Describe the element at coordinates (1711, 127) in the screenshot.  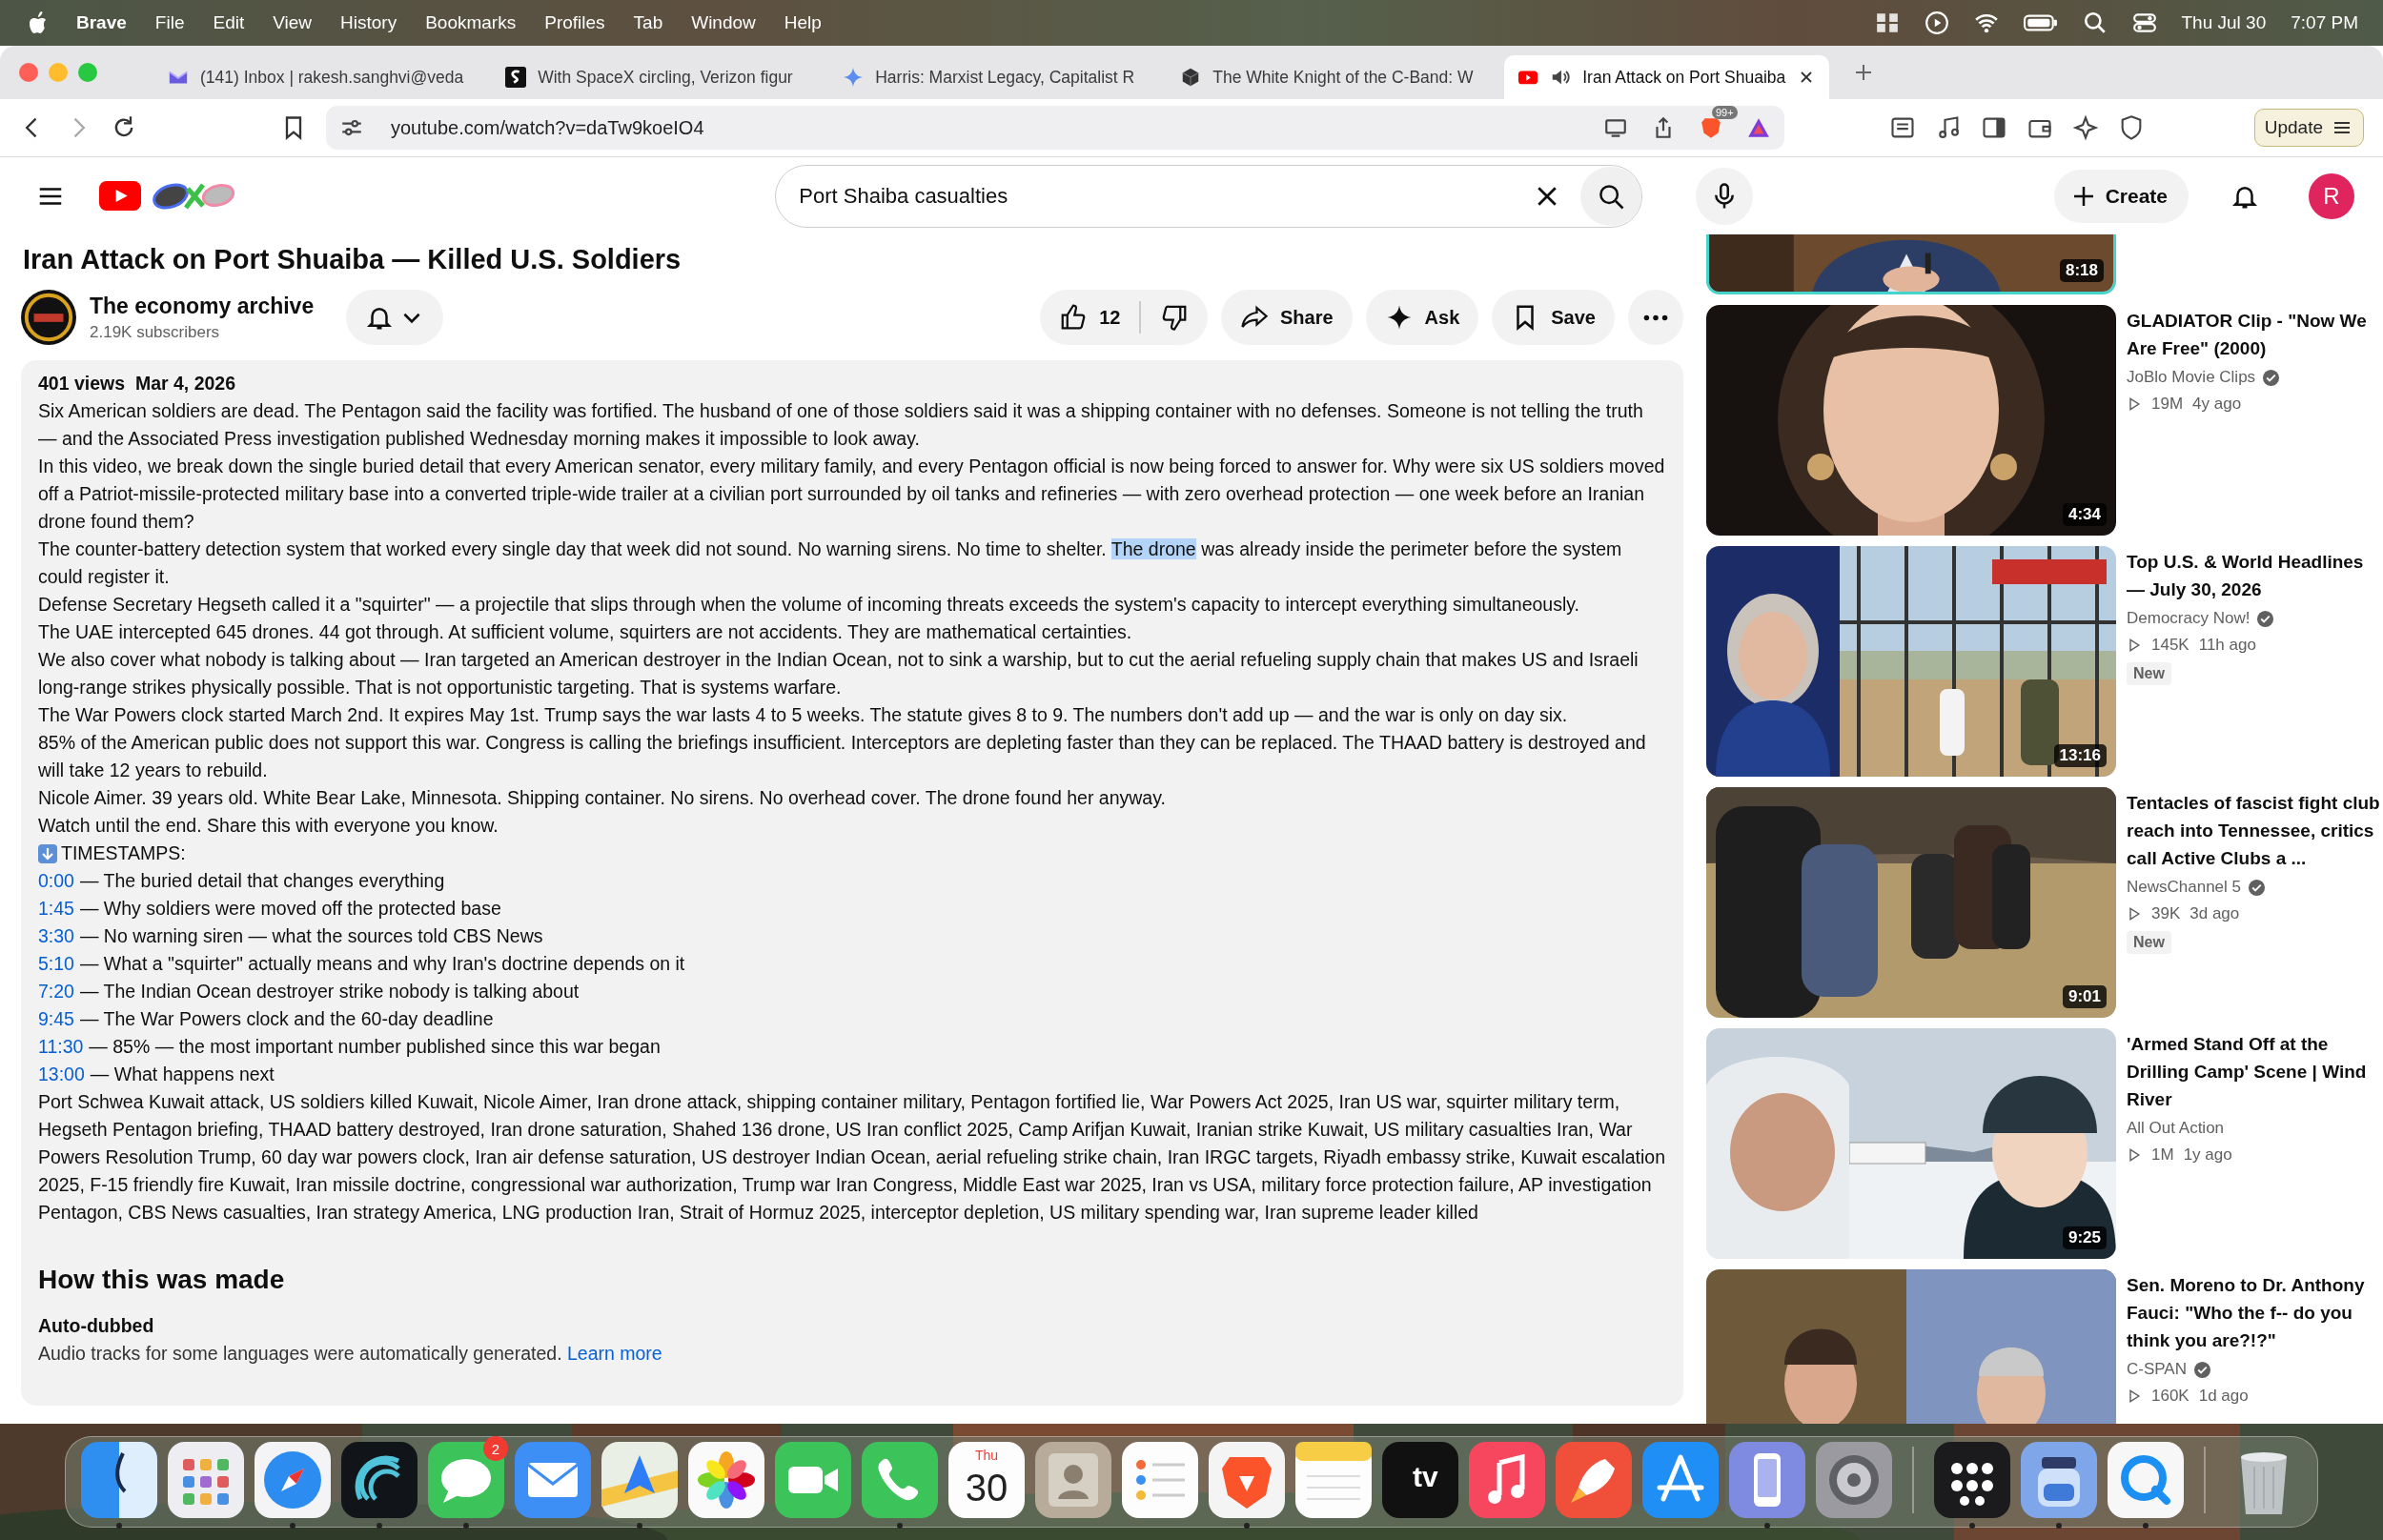
I see `lion-shield-icon` at that location.